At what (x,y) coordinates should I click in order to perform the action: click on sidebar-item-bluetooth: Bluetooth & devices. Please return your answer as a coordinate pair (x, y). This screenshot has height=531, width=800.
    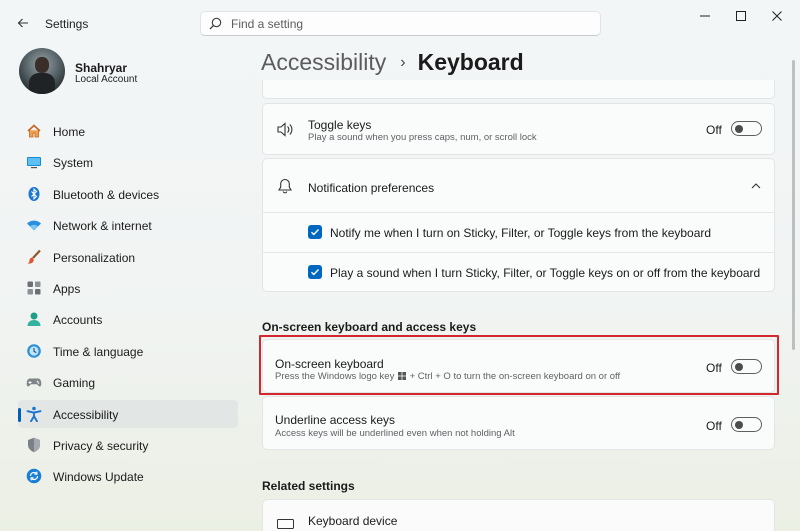
    Looking at the image, I should click on (128, 194).